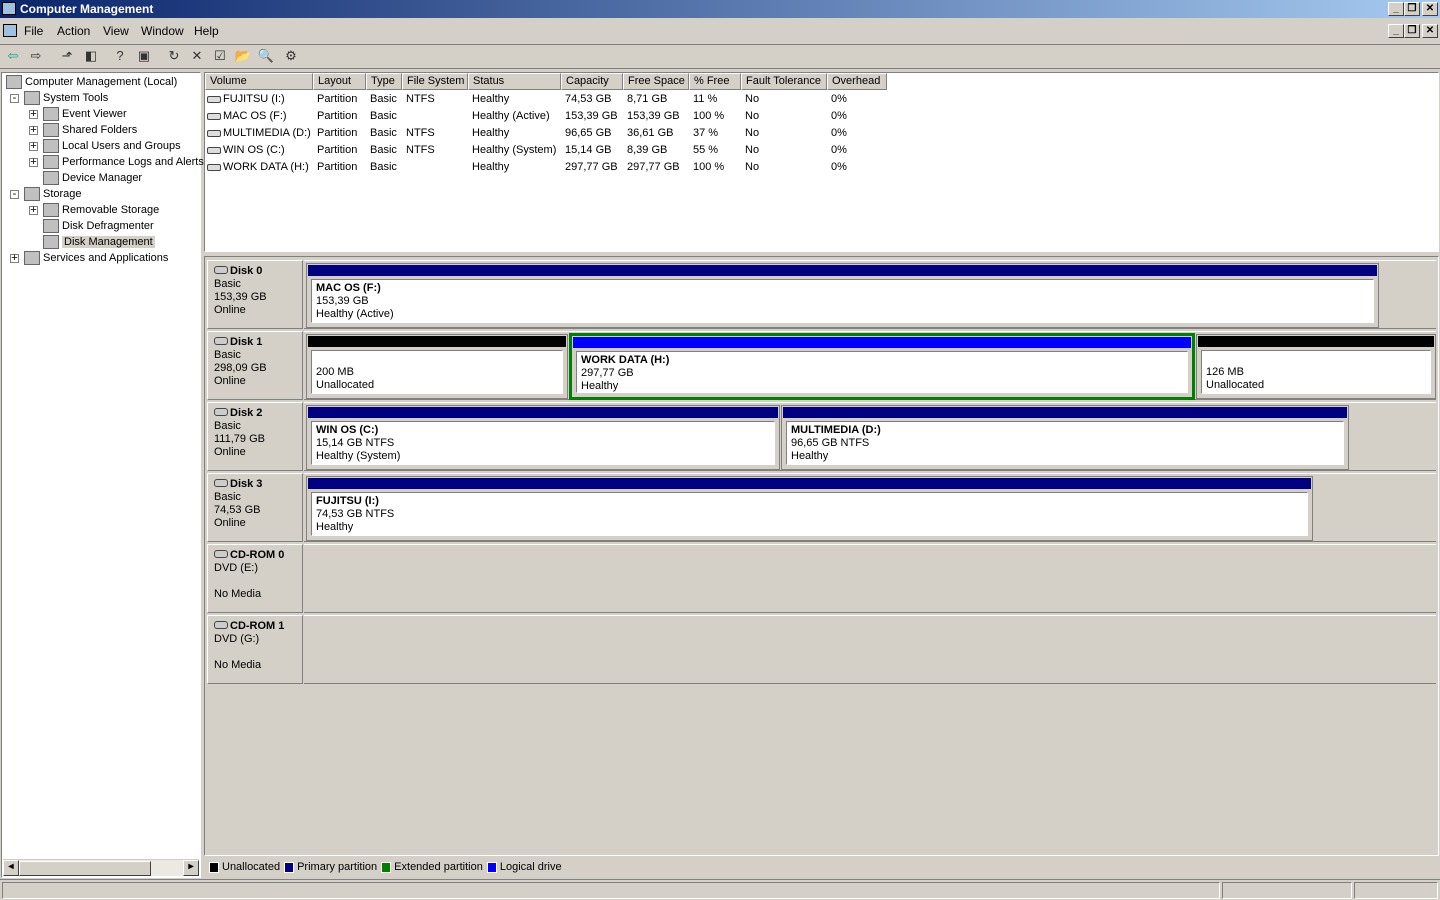  I want to click on partition-primary: MULTIMEDIA (D:) 96,65 GB NTFS Healthy, so click(1065, 437).